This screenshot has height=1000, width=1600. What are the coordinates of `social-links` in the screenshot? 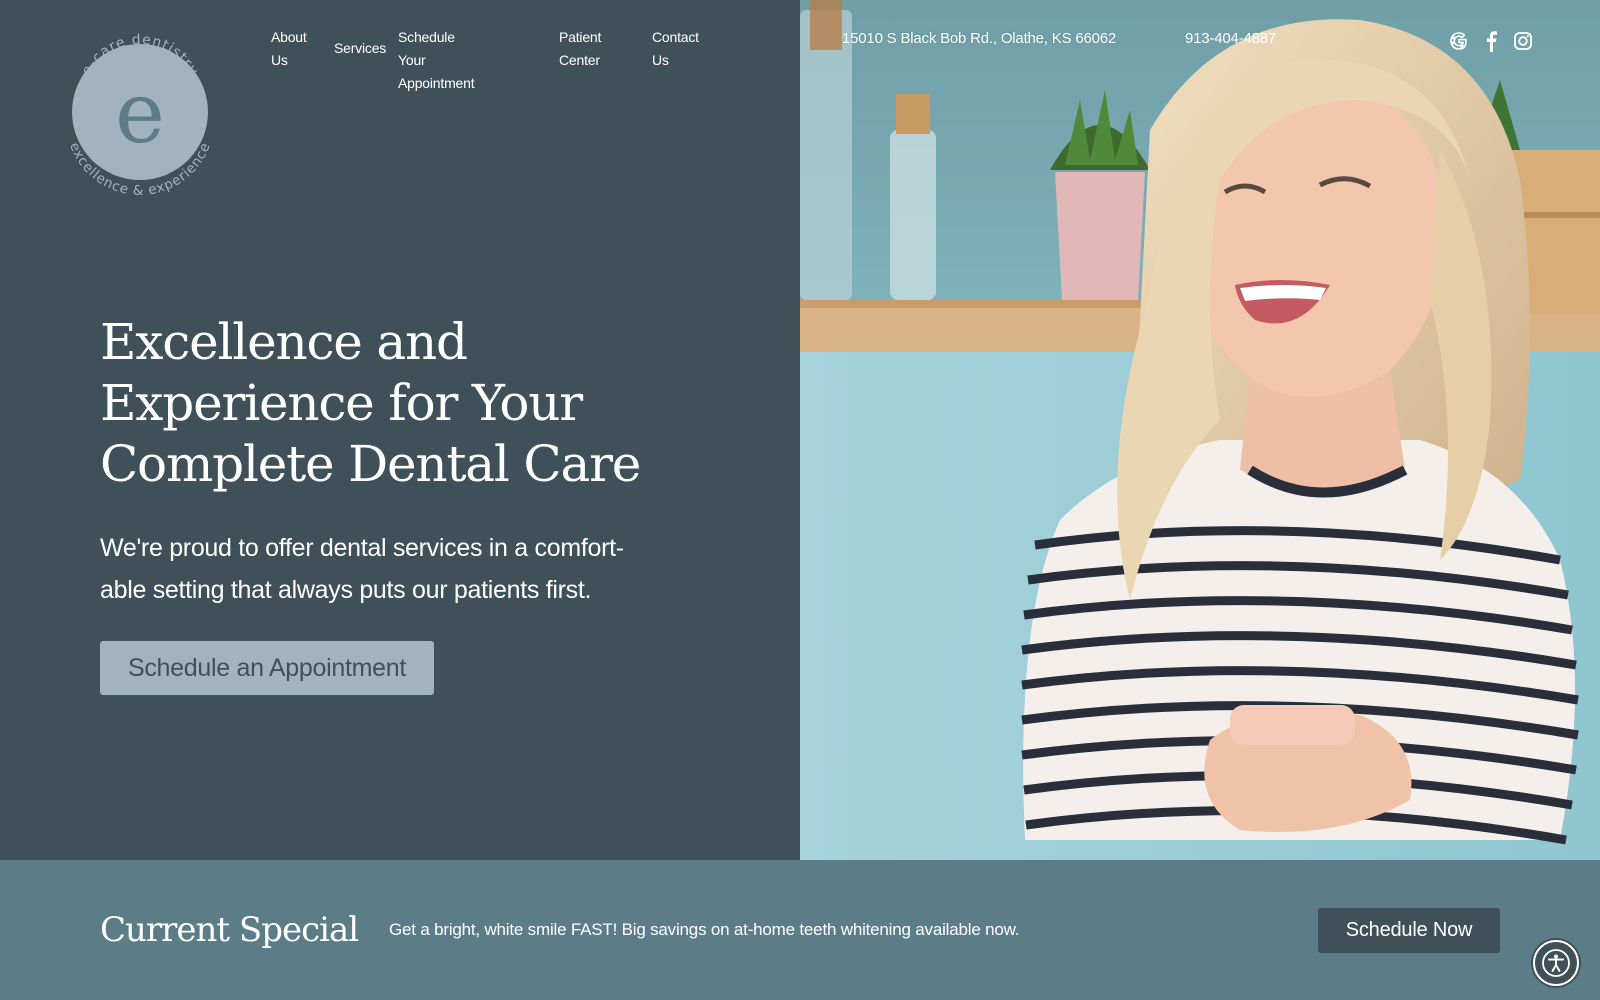 It's located at (1491, 41).